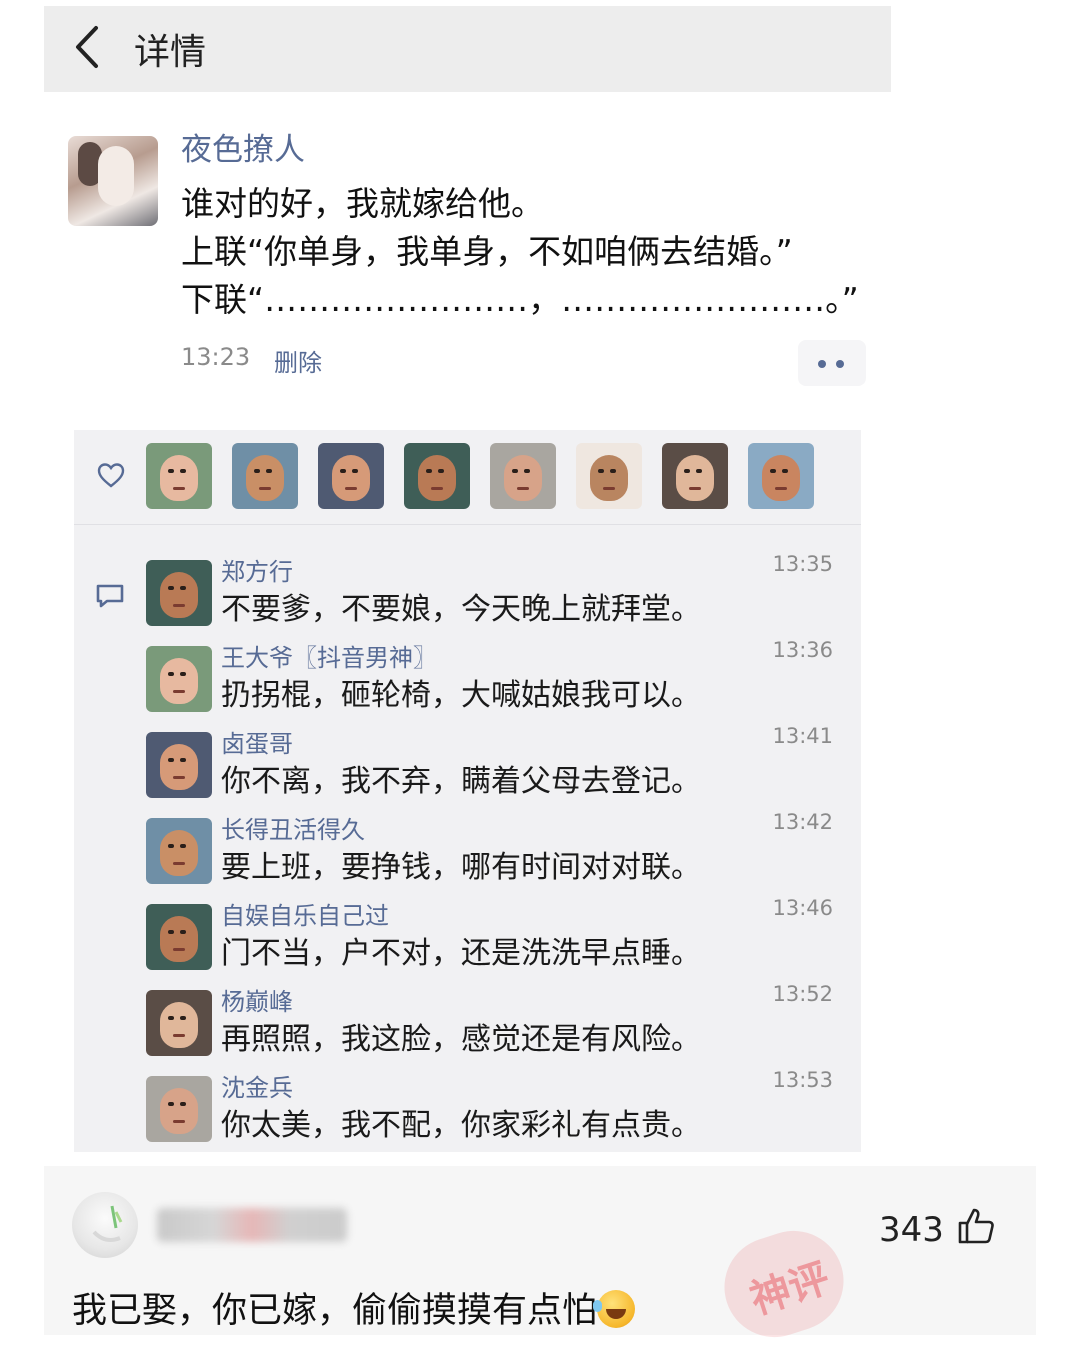  I want to click on post-line: 上联“你单身，我单身，不如咱俩去结婚。”, so click(487, 251).